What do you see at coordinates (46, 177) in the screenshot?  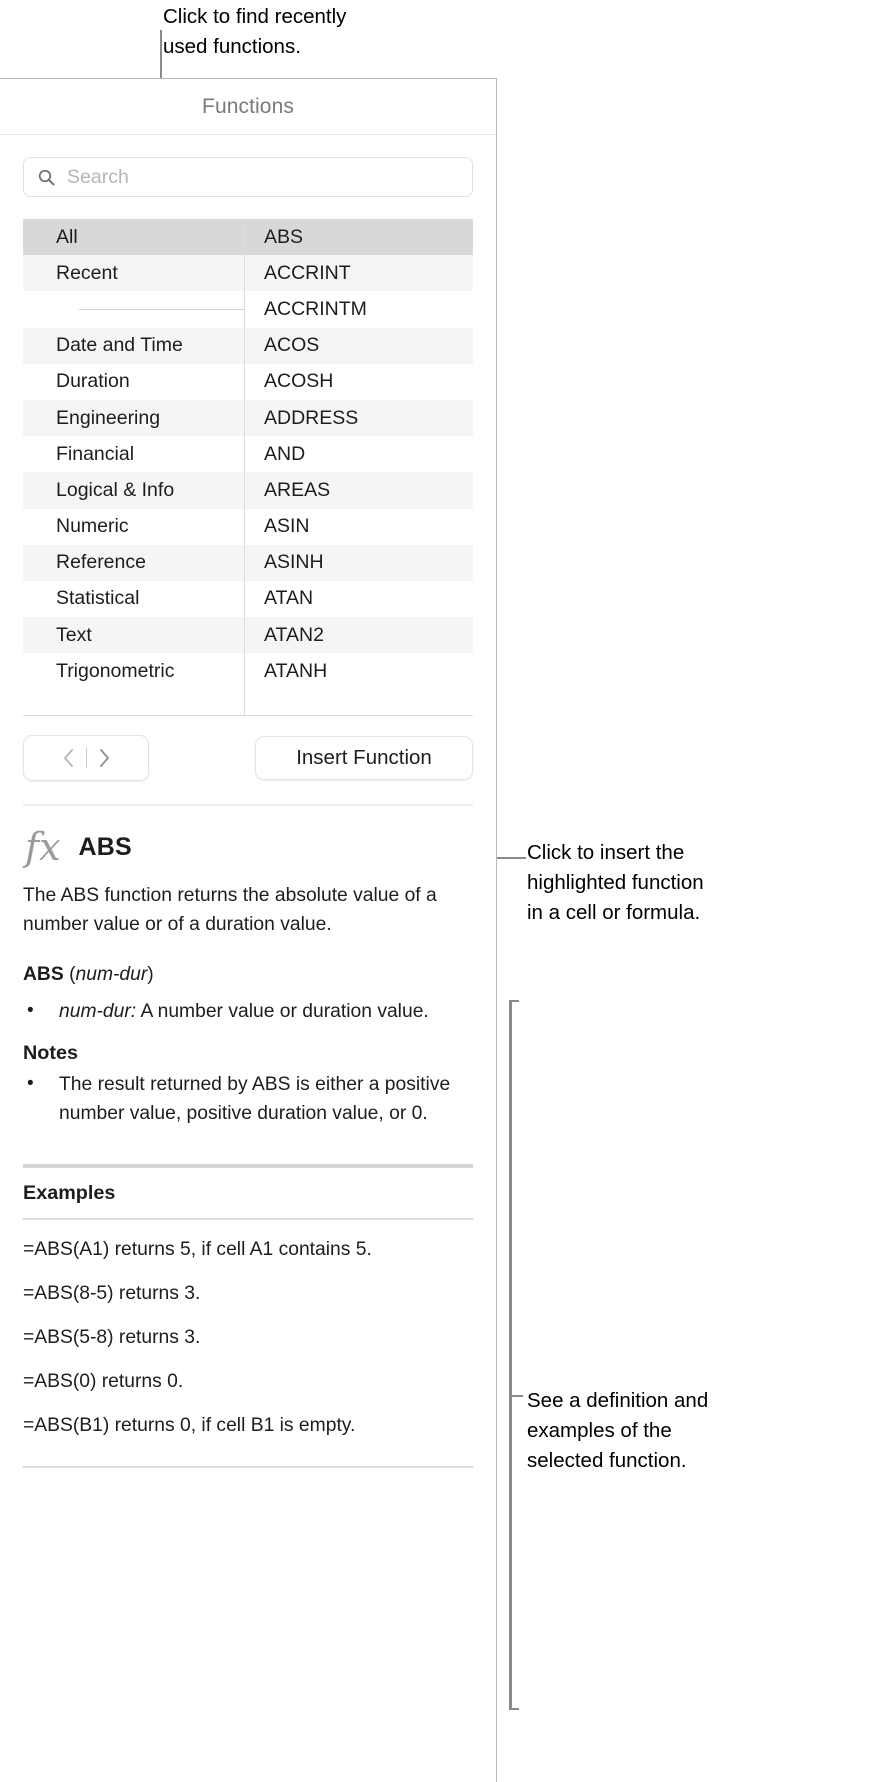 I see `search-icon` at bounding box center [46, 177].